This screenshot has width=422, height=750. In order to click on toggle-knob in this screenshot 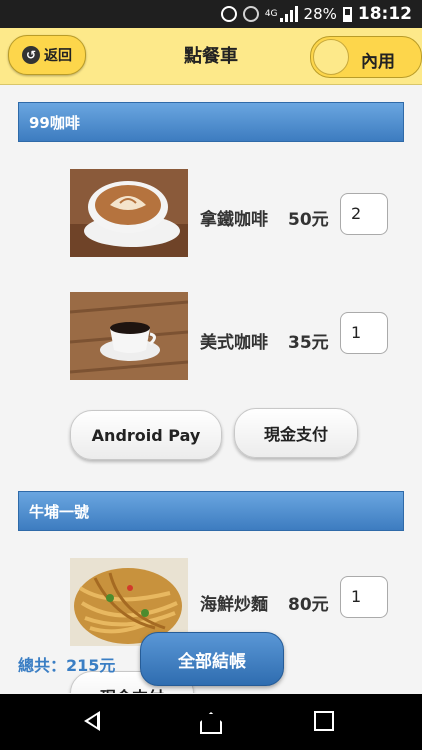, I will do `click(331, 57)`.